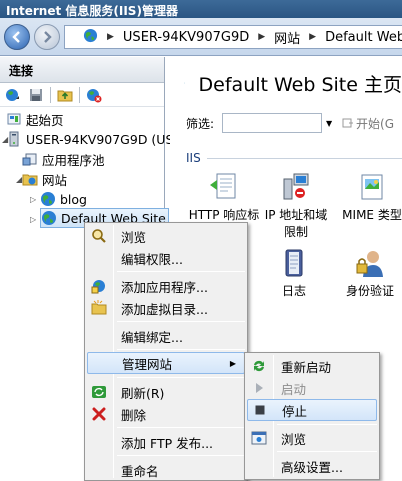 The width and height of the screenshot is (402, 481). Describe the element at coordinates (369, 196) in the screenshot. I see `feature-mime-types: MIME 类型` at that location.